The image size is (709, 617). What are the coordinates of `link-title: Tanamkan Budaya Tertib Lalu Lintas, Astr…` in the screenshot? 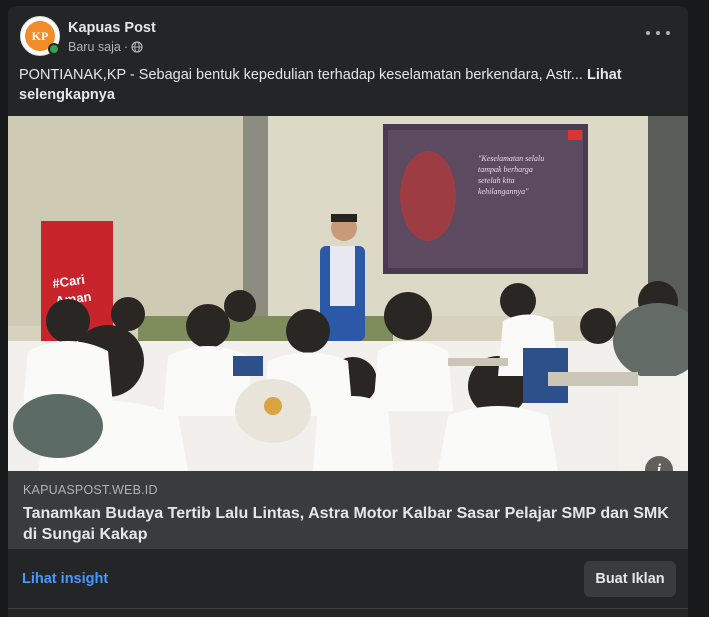 It's located at (348, 524).